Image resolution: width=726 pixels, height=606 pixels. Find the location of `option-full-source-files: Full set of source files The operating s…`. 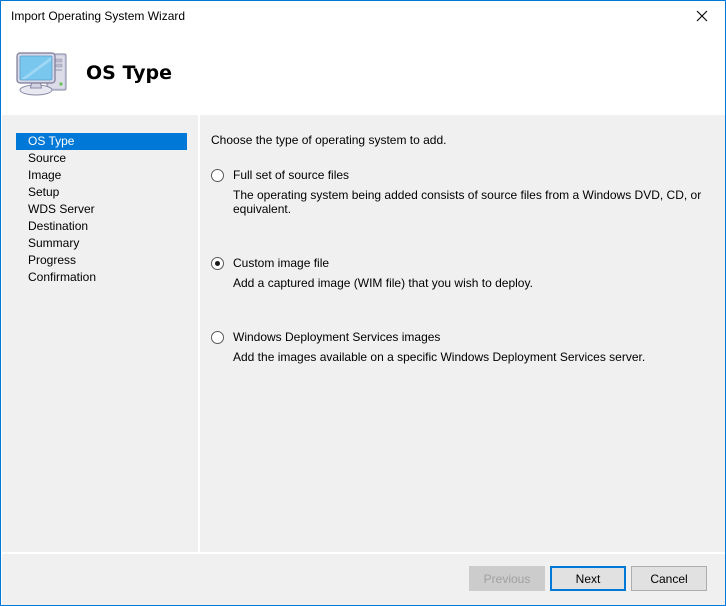

option-full-source-files: Full set of source files The operating s… is located at coordinates (461, 192).